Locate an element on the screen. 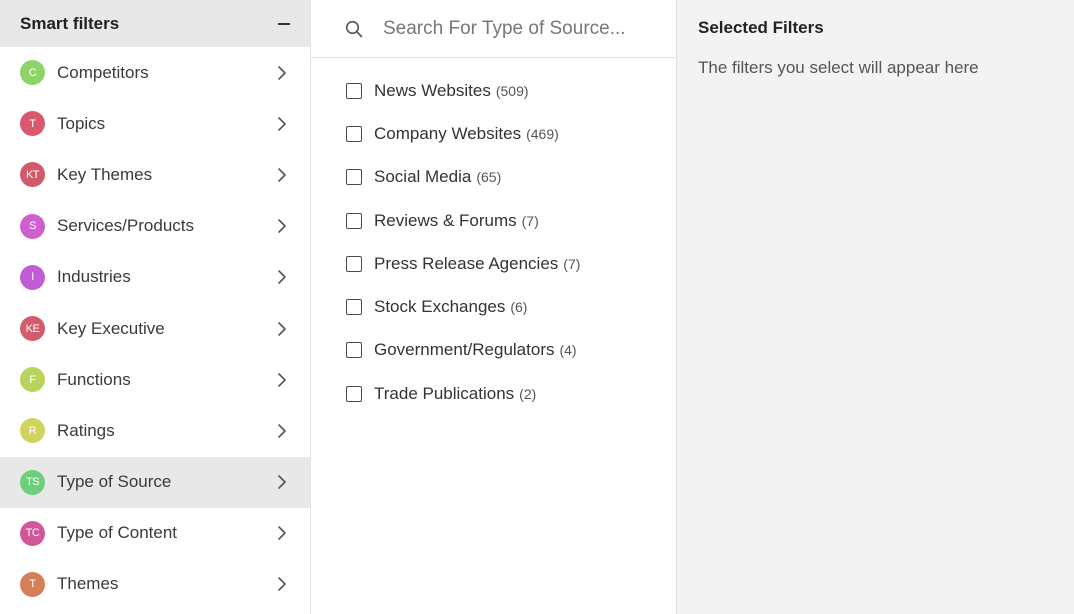 The image size is (1074, 614). category-badge: TC is located at coordinates (32, 533).